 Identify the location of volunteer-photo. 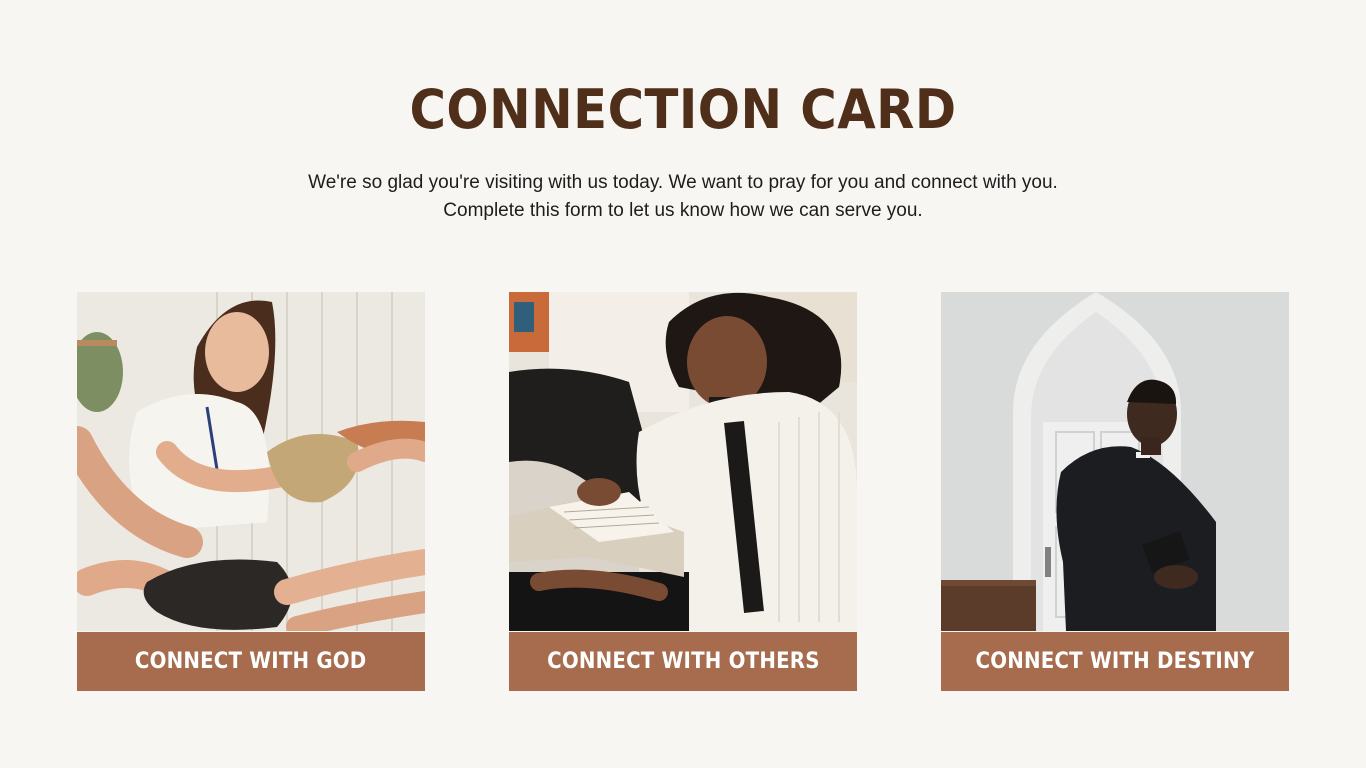
(251, 461).